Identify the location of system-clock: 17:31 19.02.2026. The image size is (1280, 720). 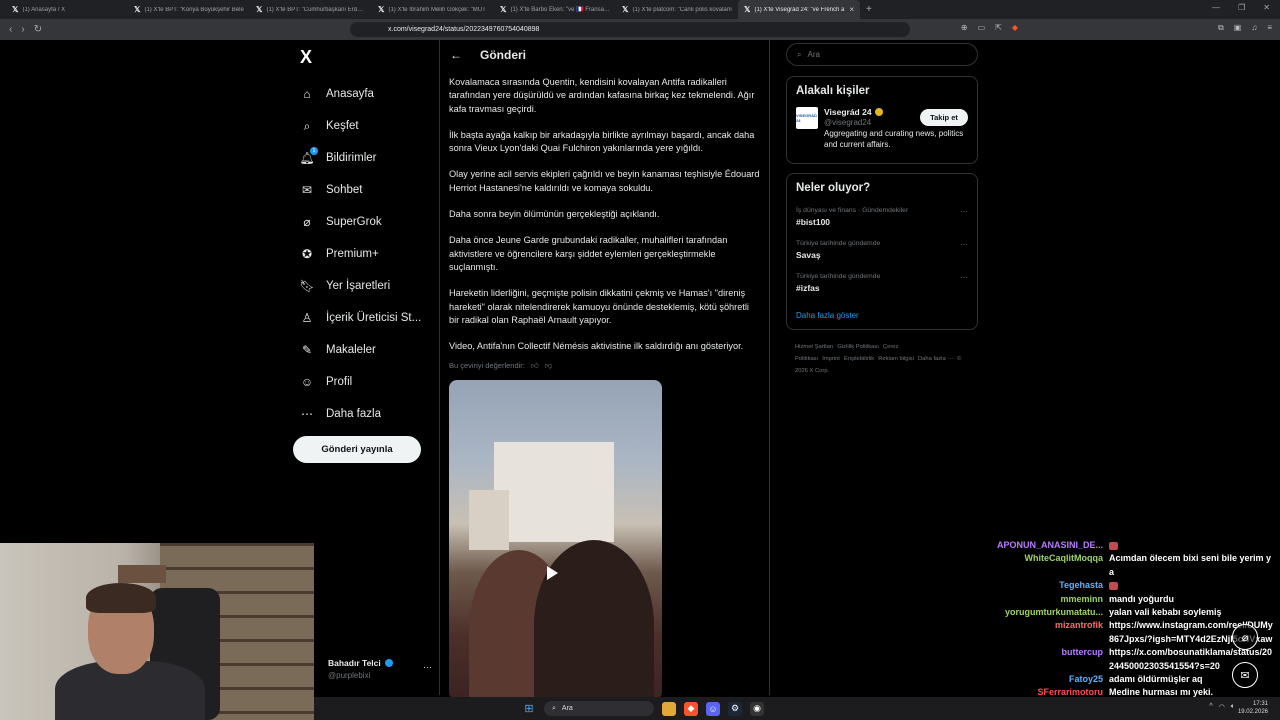
(1253, 708).